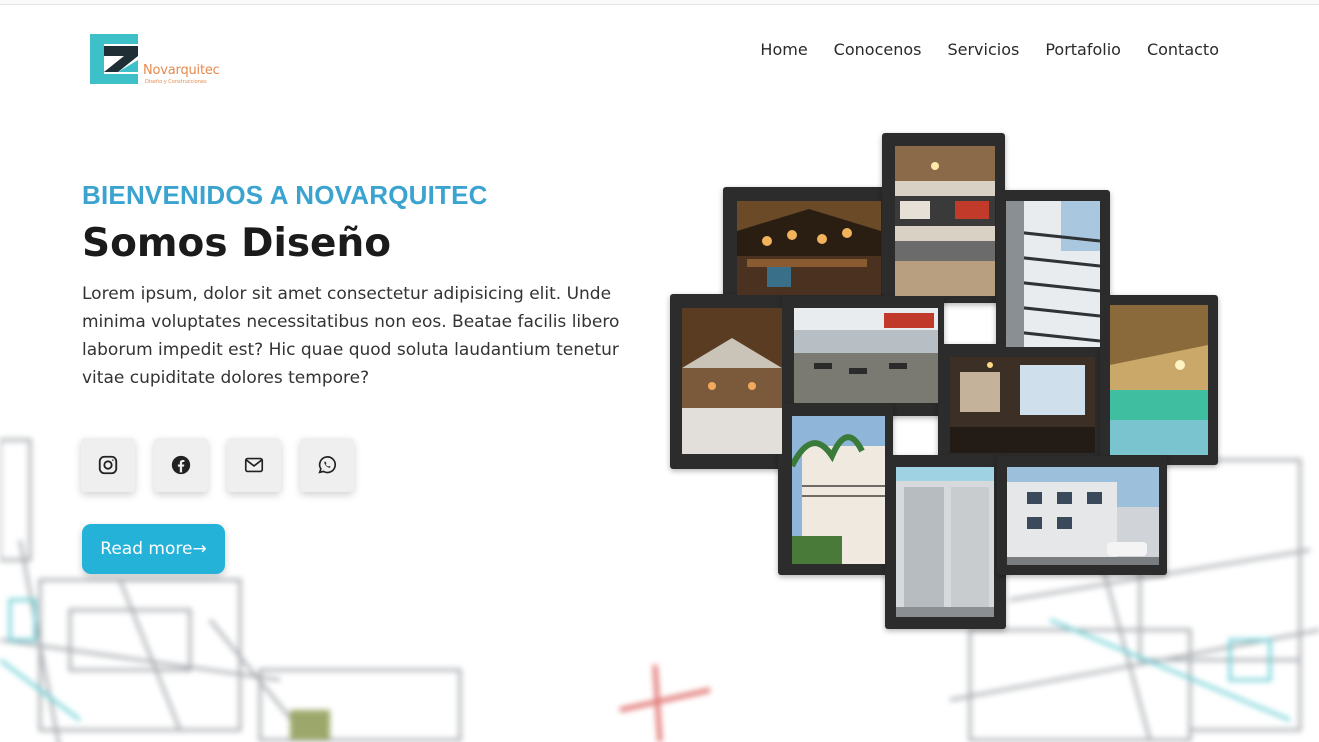 The height and width of the screenshot is (742, 1319). I want to click on instagram-button, so click(108, 465).